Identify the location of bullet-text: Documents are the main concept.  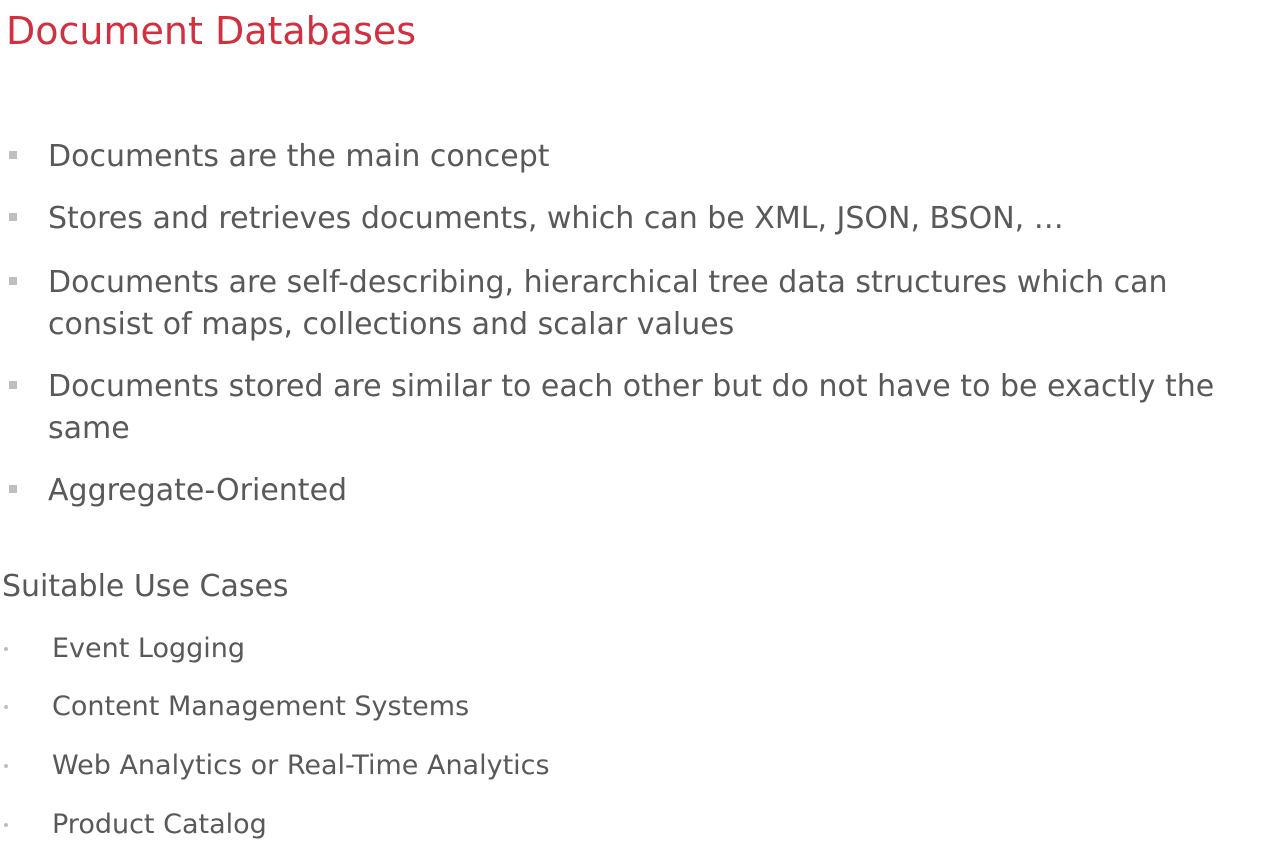
(299, 156).